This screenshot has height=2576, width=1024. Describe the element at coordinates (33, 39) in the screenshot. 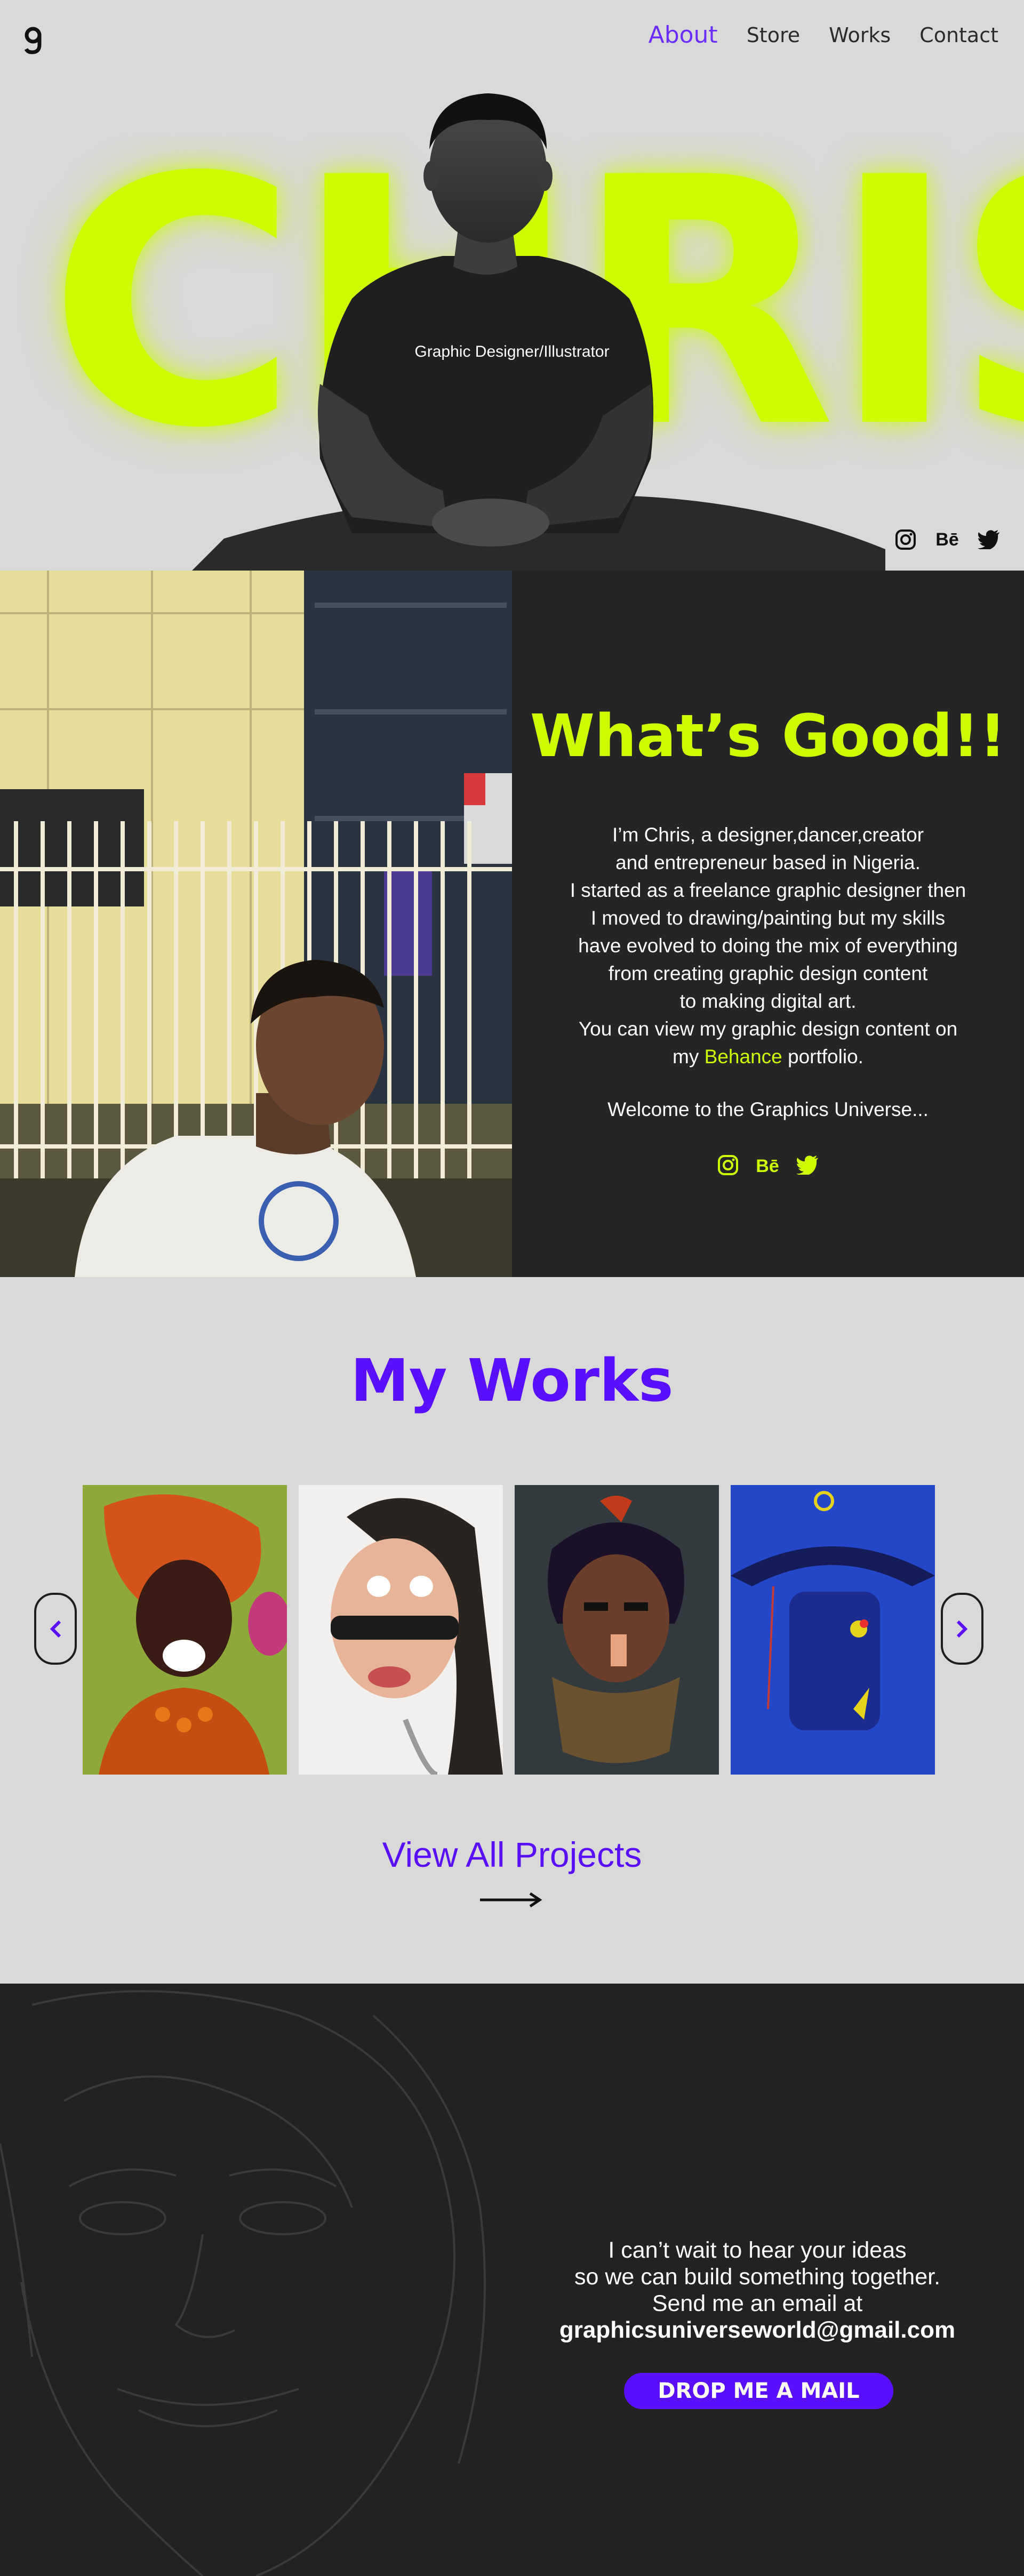

I see `logo-icon` at that location.